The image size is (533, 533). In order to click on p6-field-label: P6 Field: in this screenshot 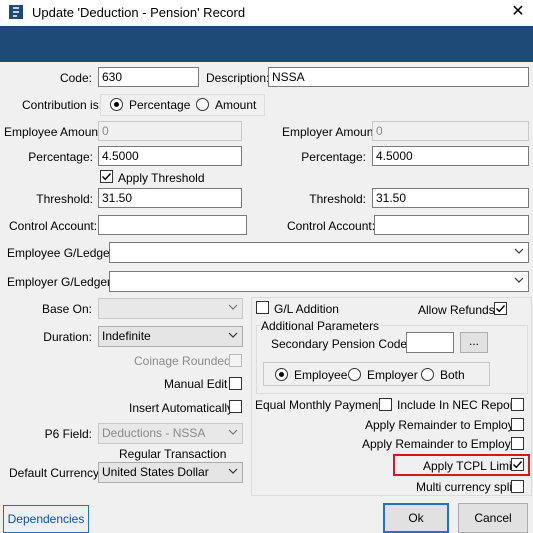, I will do `click(68, 434)`.